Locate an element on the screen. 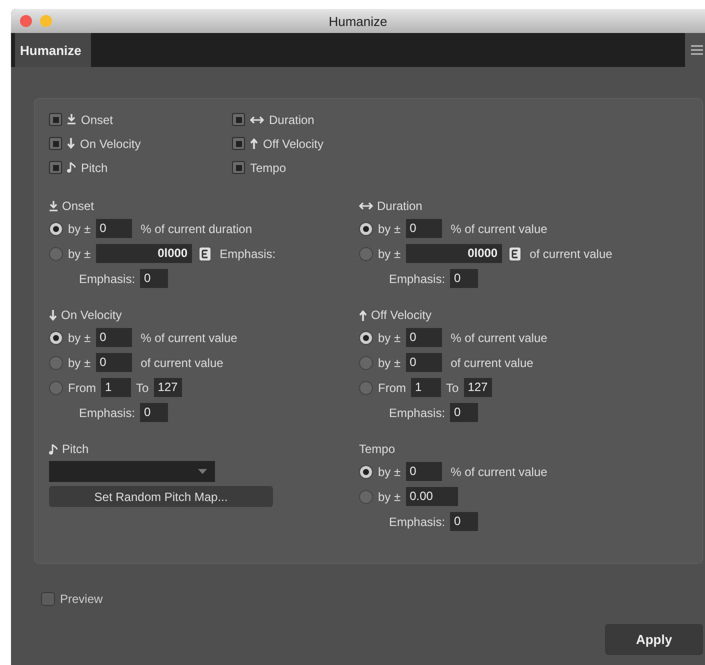 This screenshot has height=665, width=705. option-label: Emphasis: is located at coordinates (248, 253).